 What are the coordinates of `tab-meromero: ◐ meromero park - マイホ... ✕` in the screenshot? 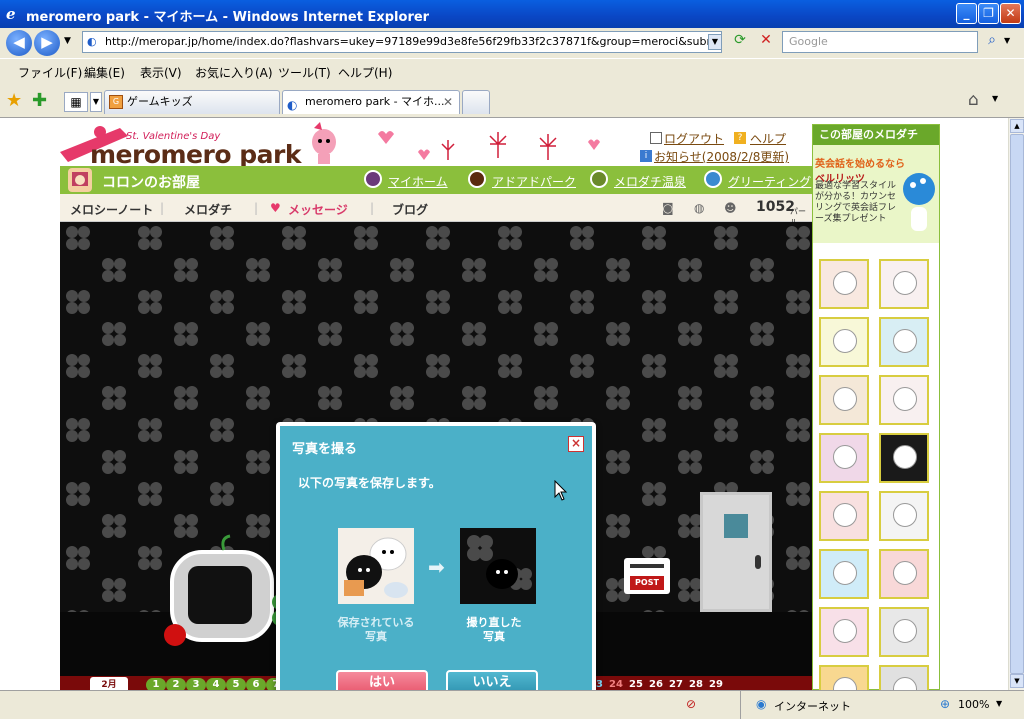 It's located at (371, 102).